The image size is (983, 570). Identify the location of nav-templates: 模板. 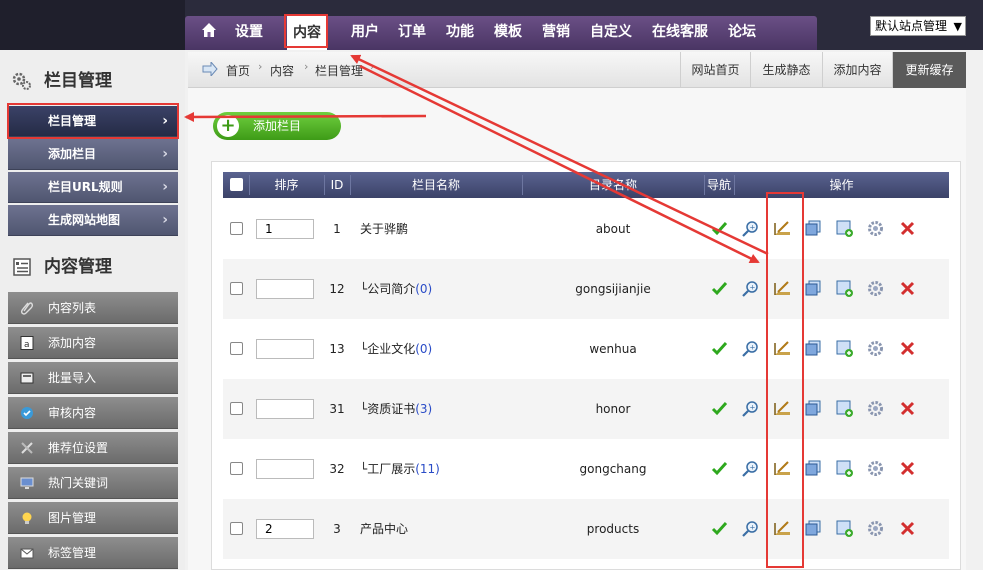
(508, 32).